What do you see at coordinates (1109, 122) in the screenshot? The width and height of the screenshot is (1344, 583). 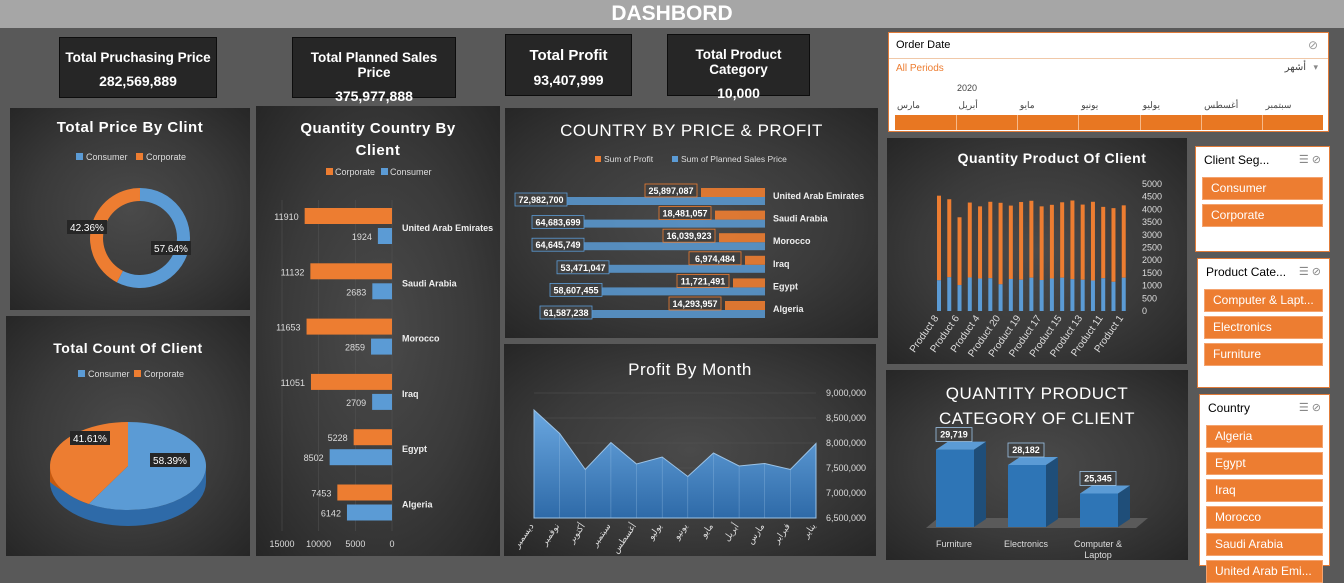 I see `timeline-range-bar` at bounding box center [1109, 122].